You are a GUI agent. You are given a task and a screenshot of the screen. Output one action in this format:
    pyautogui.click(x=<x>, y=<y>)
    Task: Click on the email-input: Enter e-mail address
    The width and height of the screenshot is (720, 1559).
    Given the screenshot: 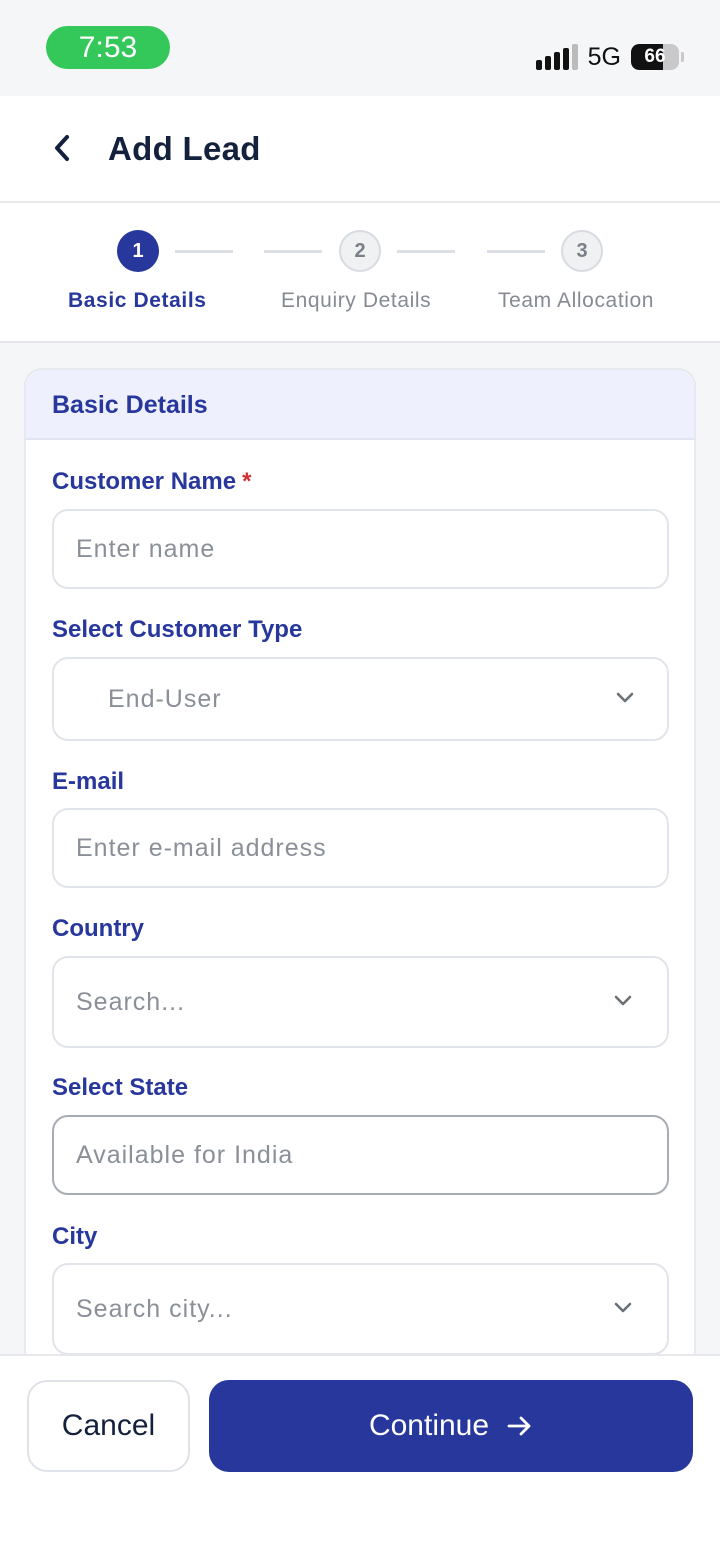 What is the action you would take?
    pyautogui.click(x=360, y=848)
    